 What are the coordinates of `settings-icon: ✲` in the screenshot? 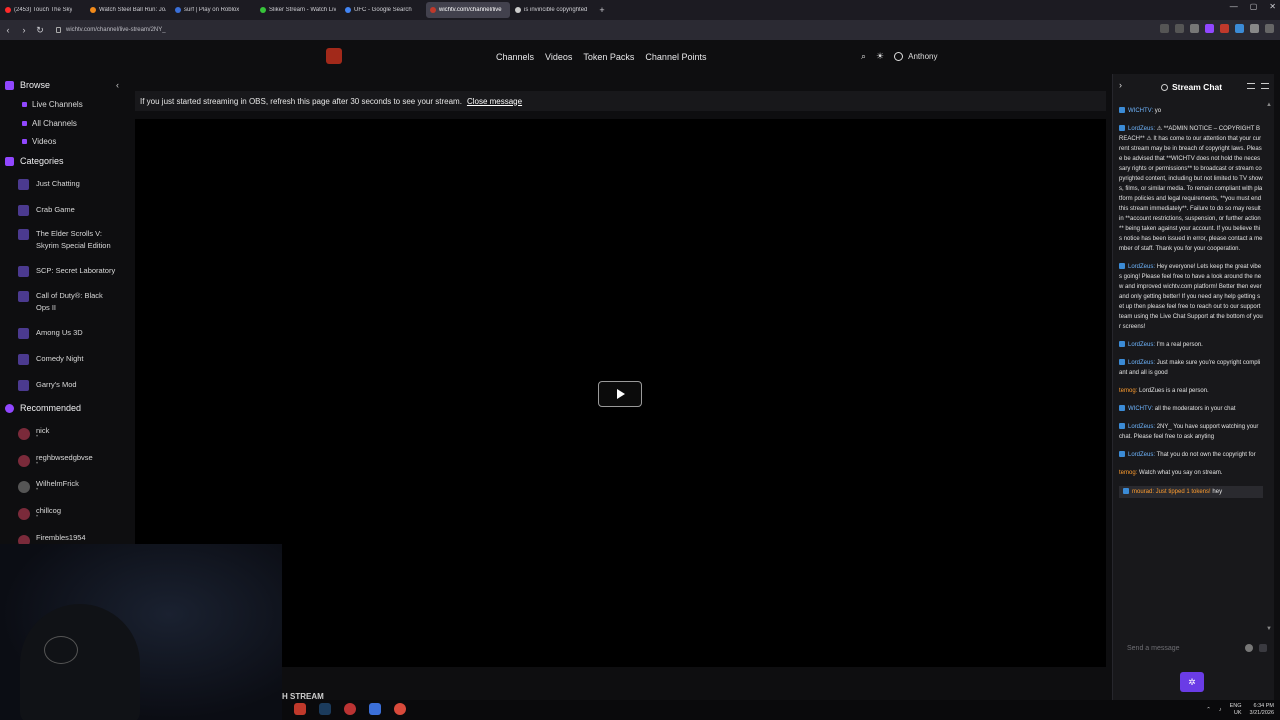 It's located at (1192, 681).